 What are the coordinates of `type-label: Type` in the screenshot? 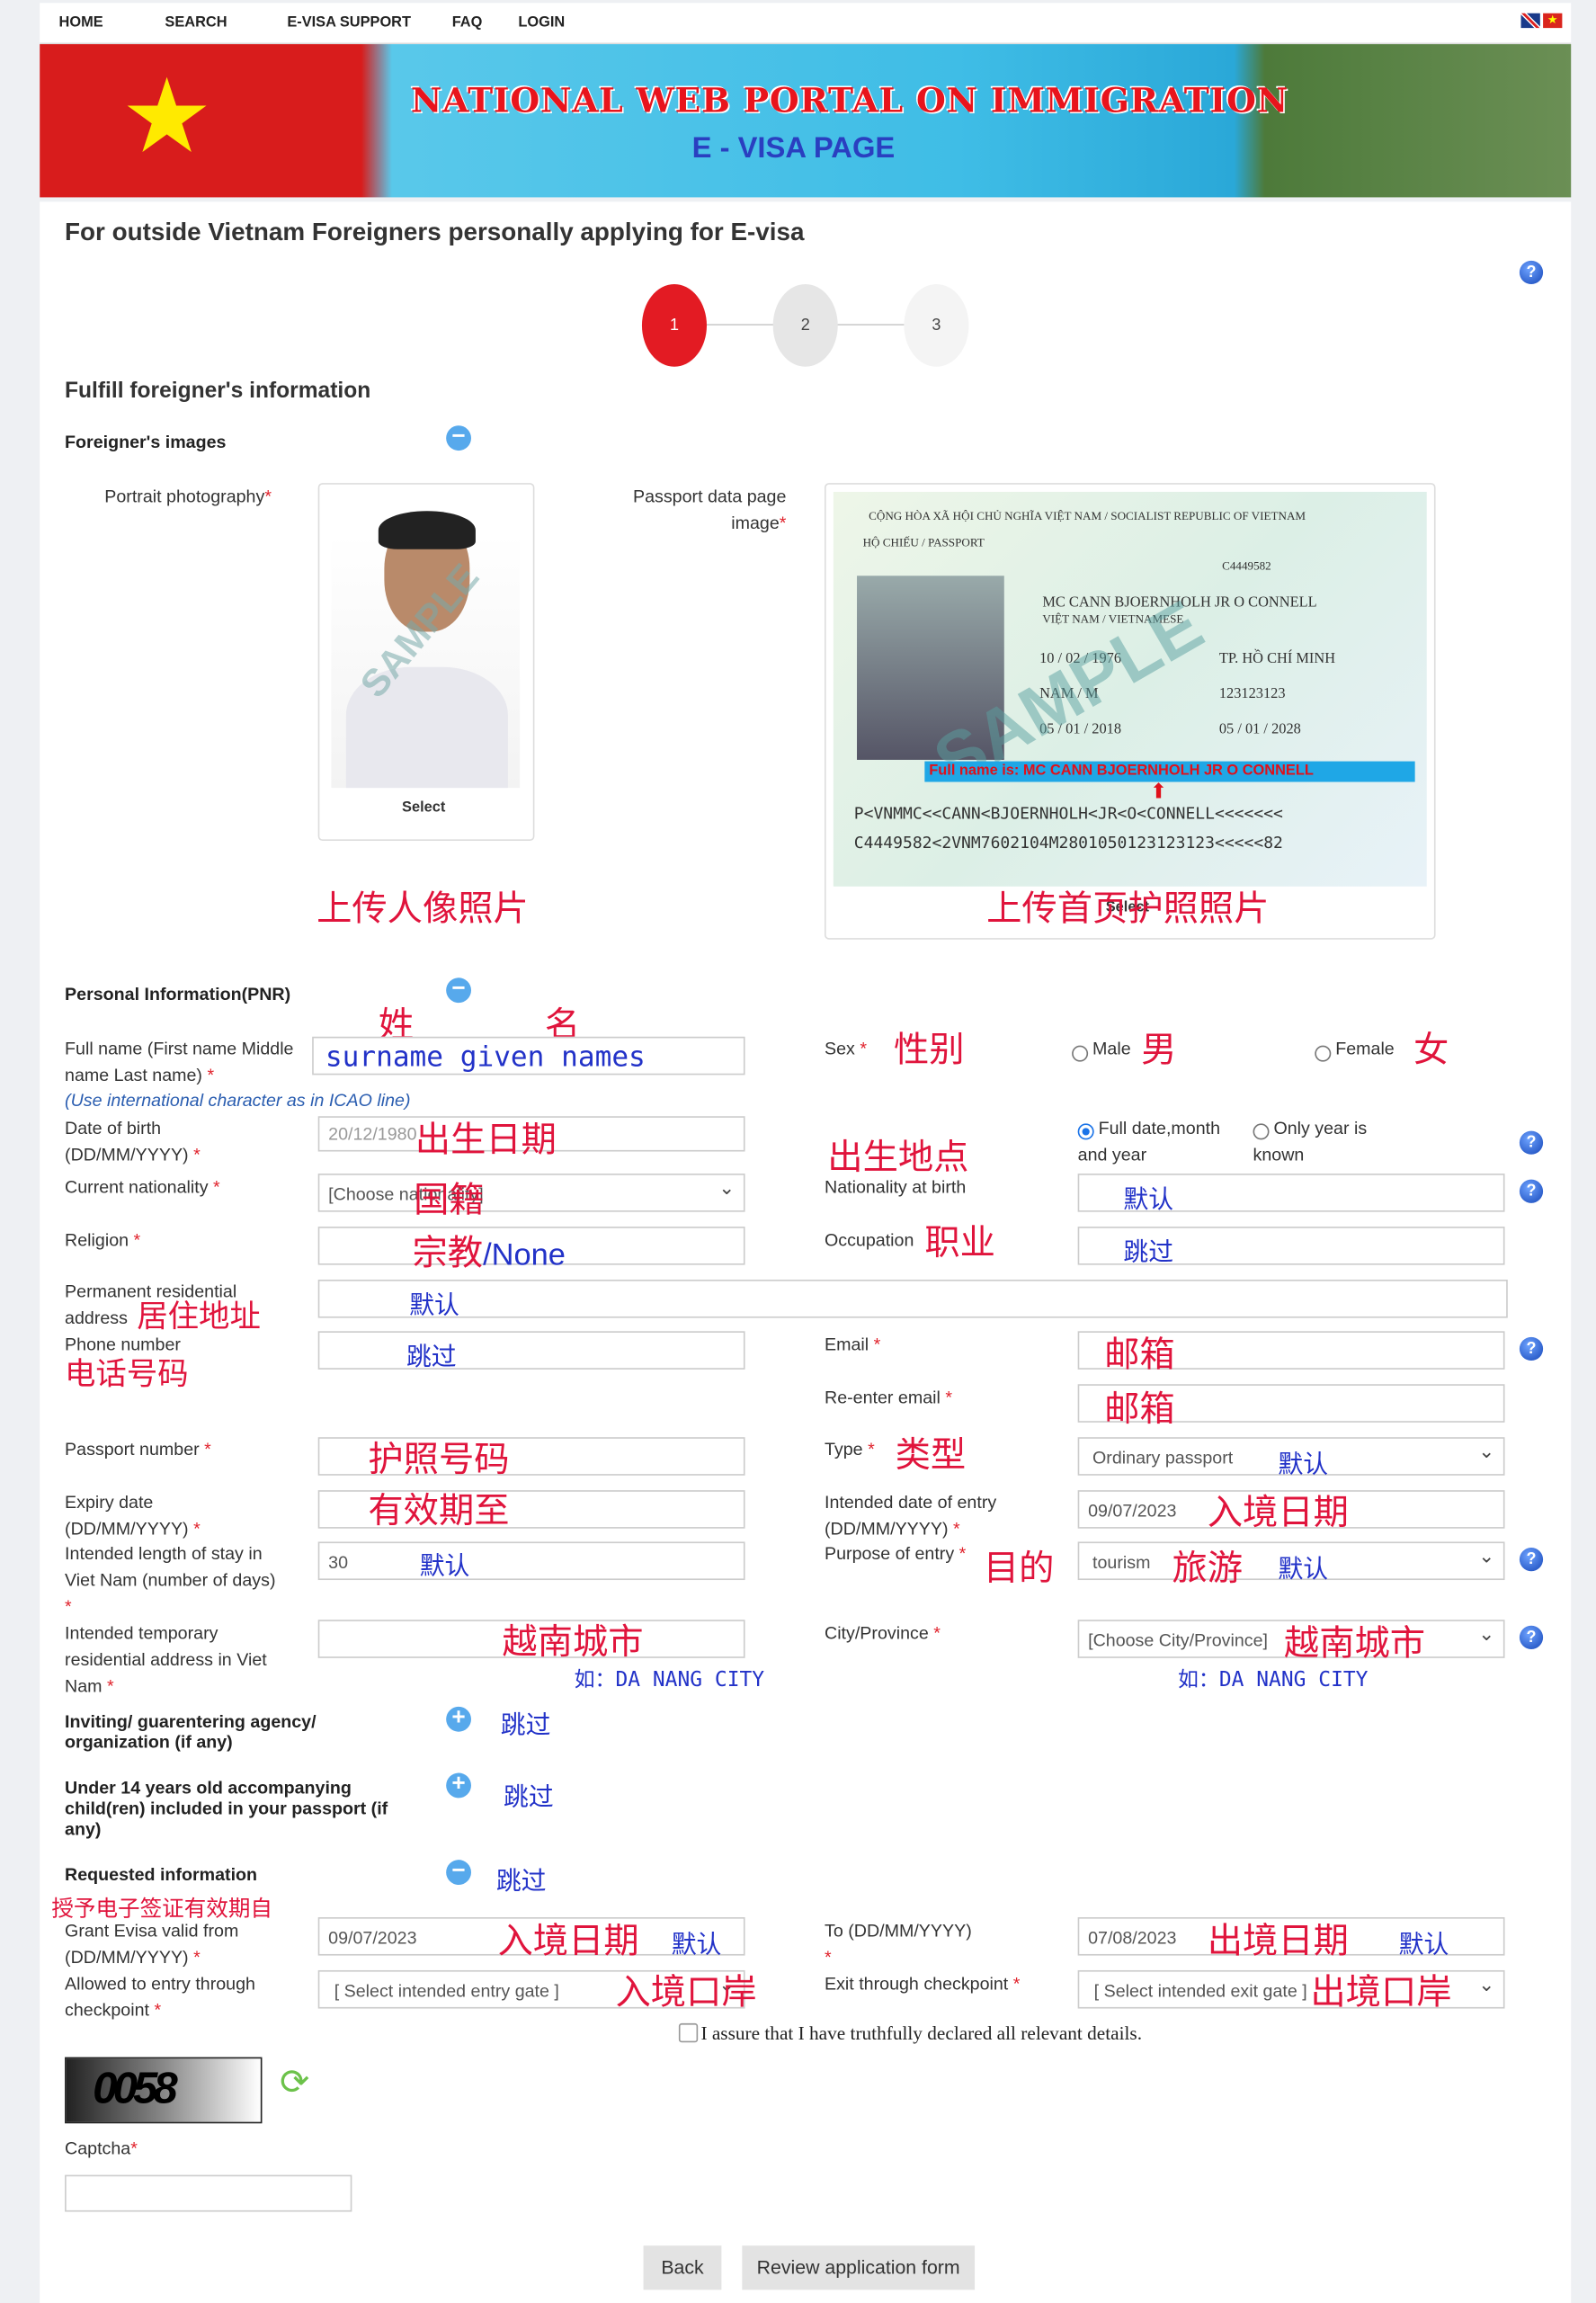 It's located at (844, 1448).